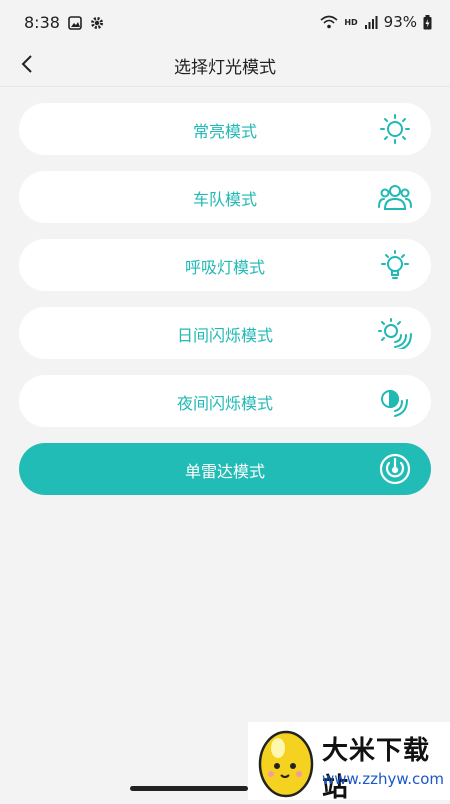  I want to click on top-bar: 选择灯光模式, so click(225, 66).